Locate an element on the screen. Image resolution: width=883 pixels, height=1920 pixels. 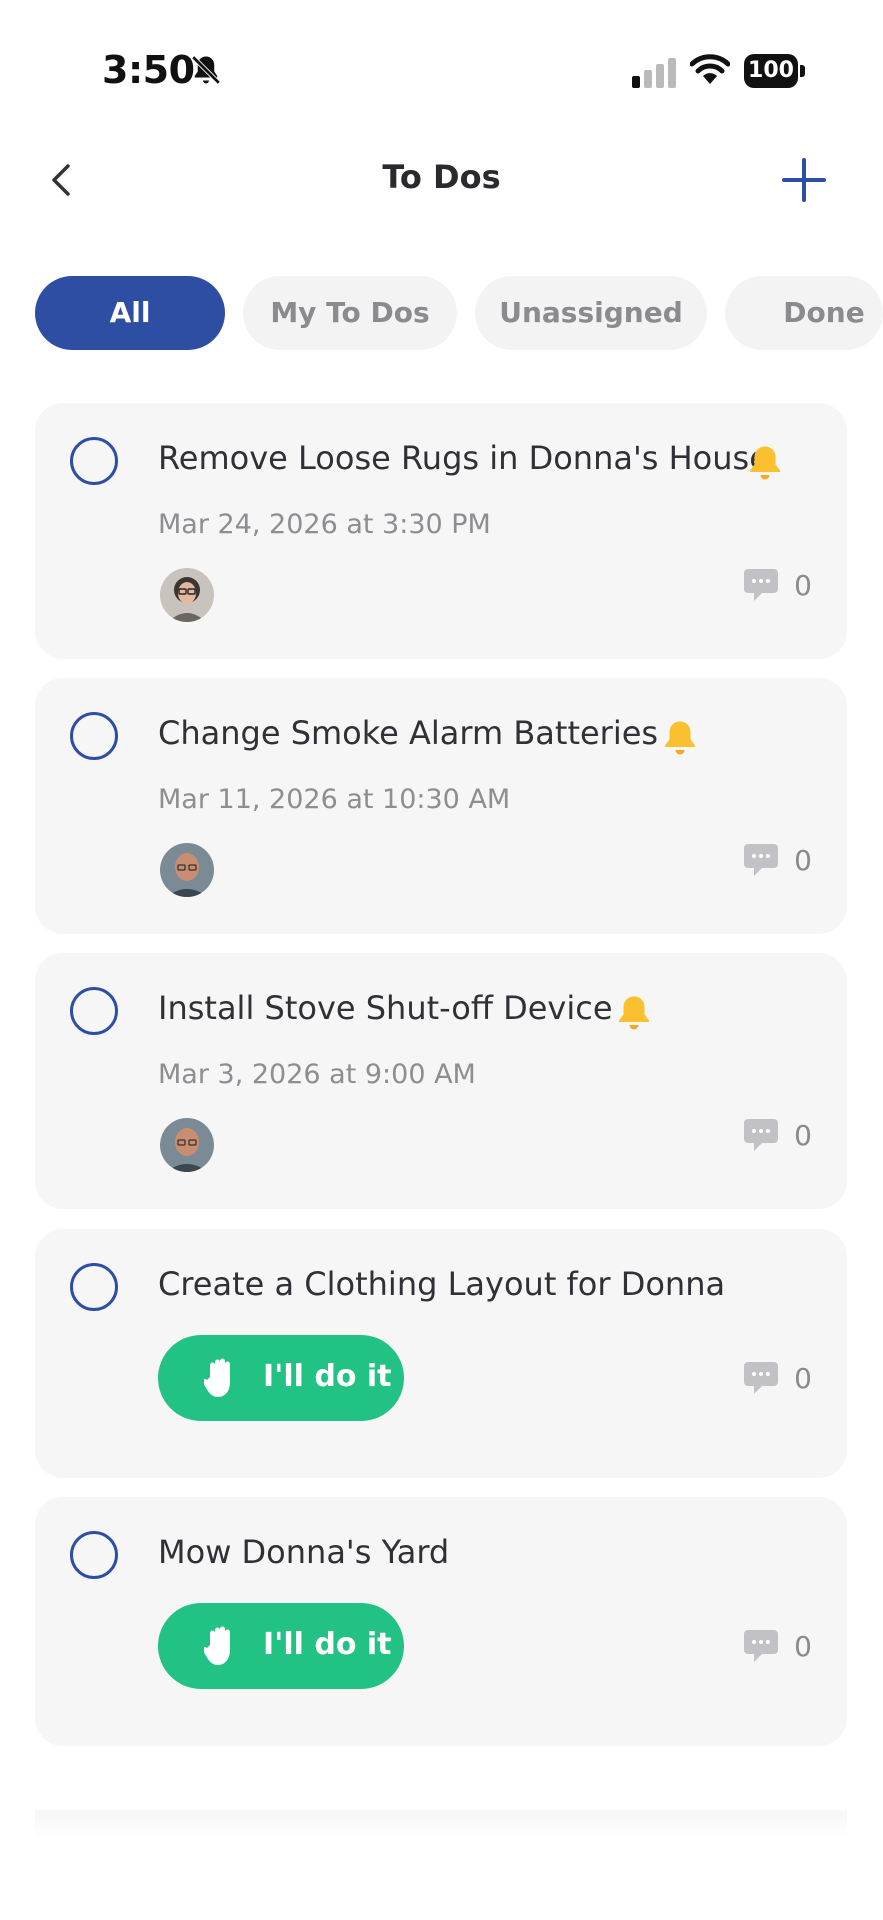
todo-due-date: Mar 11, 2026 at 10:30 AM is located at coordinates (334, 799).